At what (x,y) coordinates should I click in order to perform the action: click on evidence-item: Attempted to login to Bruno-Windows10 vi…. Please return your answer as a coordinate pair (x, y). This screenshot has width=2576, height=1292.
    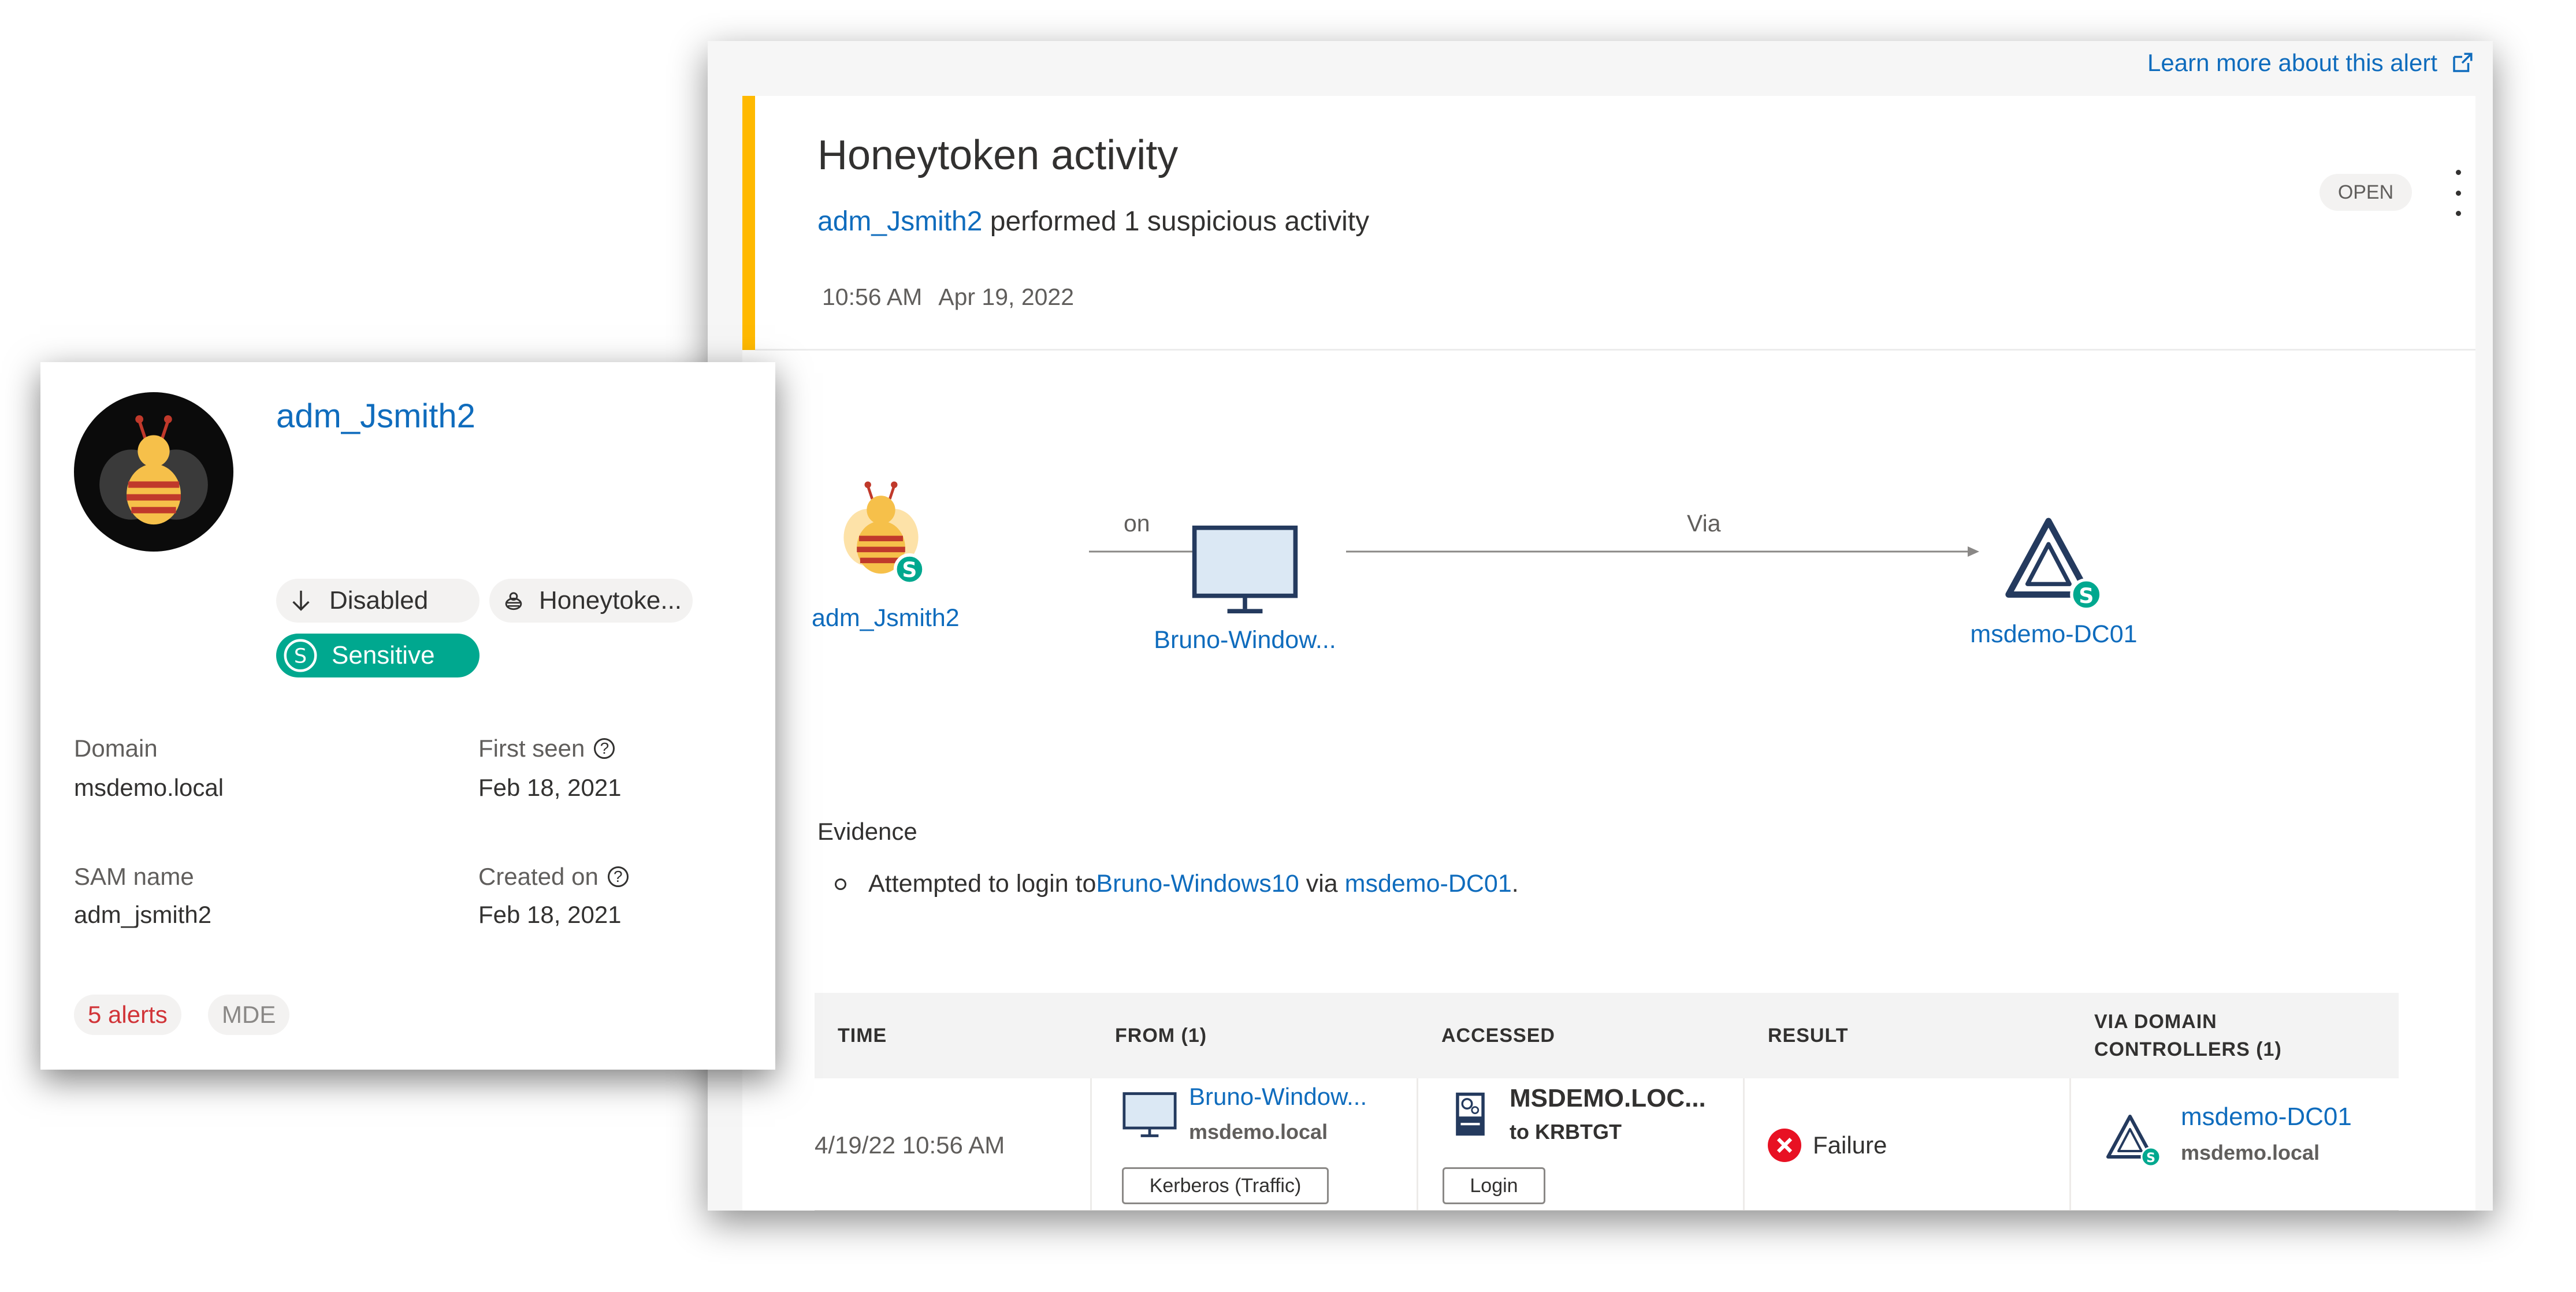
    Looking at the image, I should click on (1177, 884).